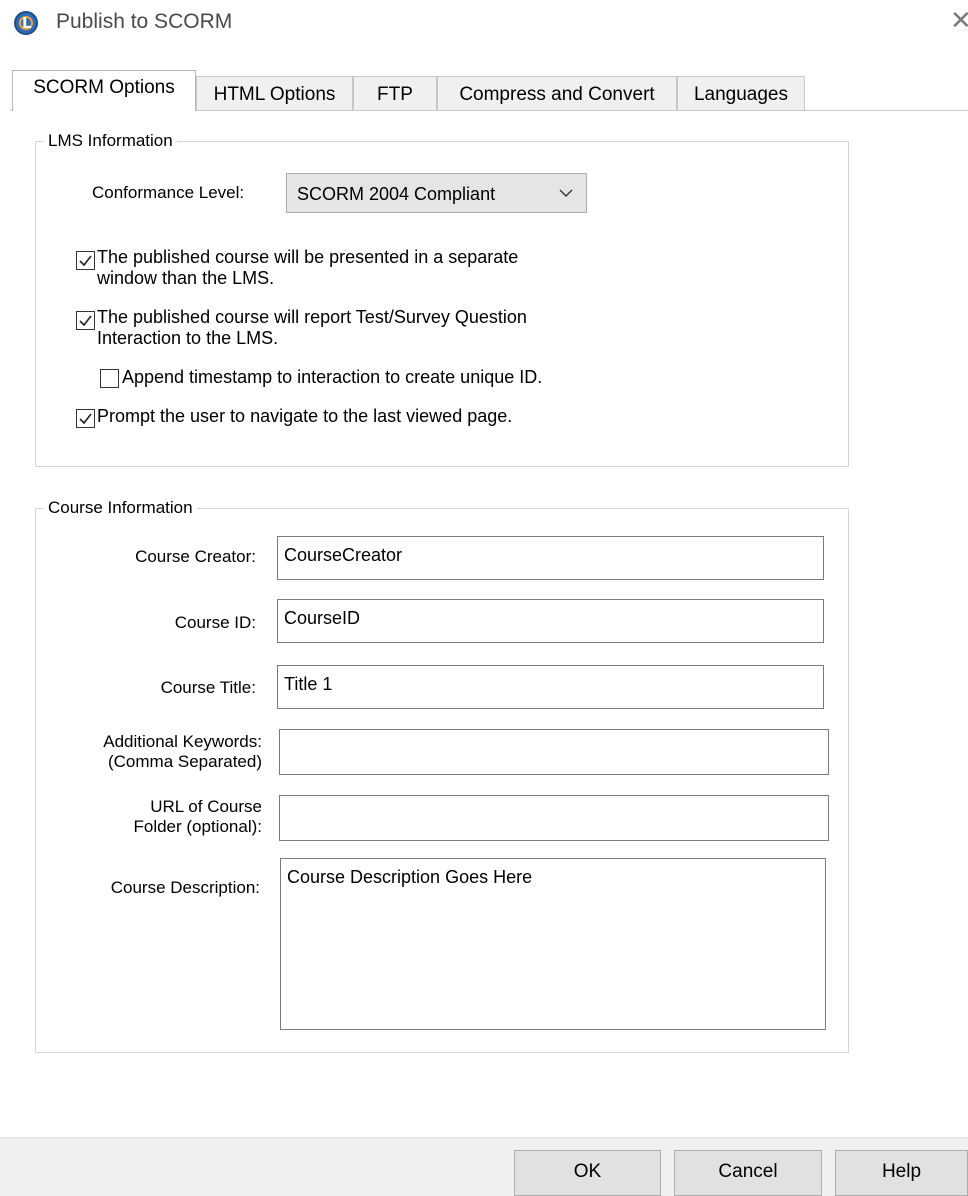 The height and width of the screenshot is (1196, 968). Describe the element at coordinates (208, 687) in the screenshot. I see `course-title-label: Course Title:` at that location.